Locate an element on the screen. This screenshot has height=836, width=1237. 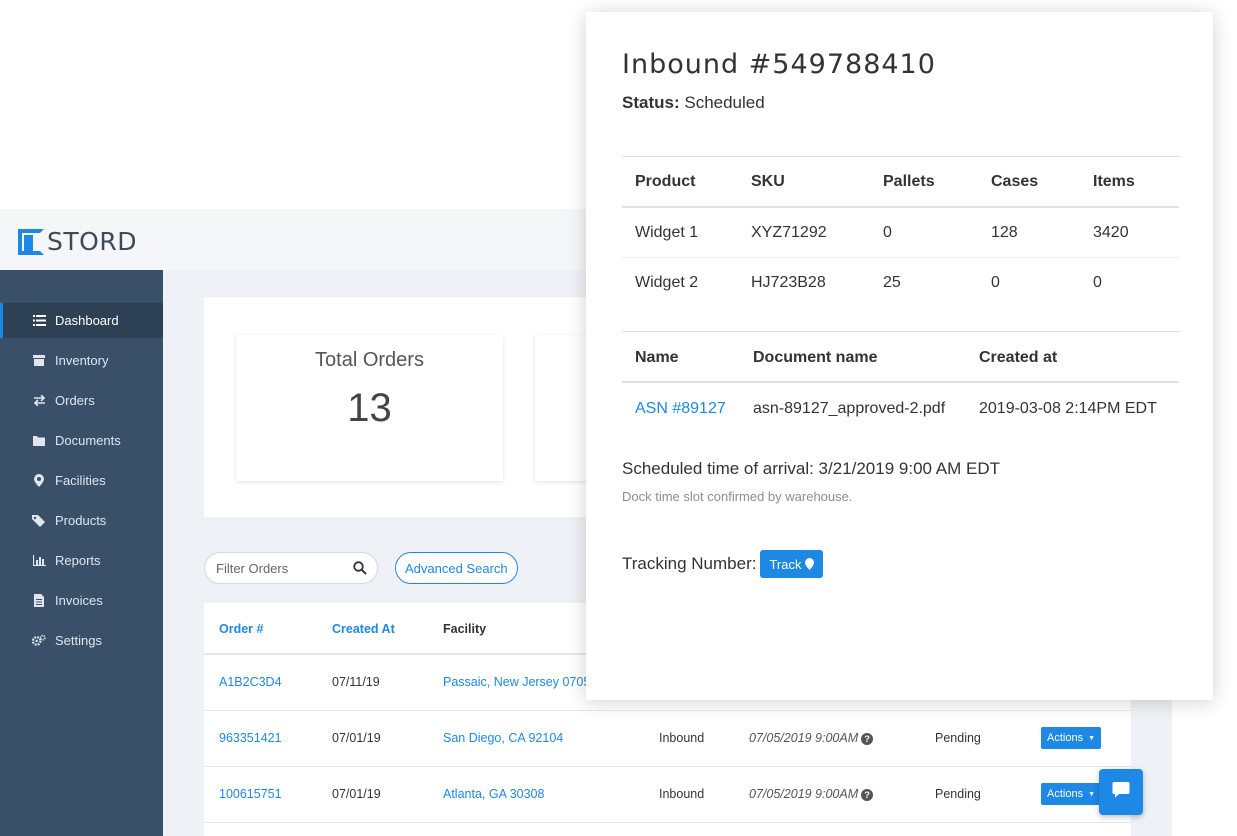
sidebar-item-facilities: Facilities is located at coordinates (81, 480).